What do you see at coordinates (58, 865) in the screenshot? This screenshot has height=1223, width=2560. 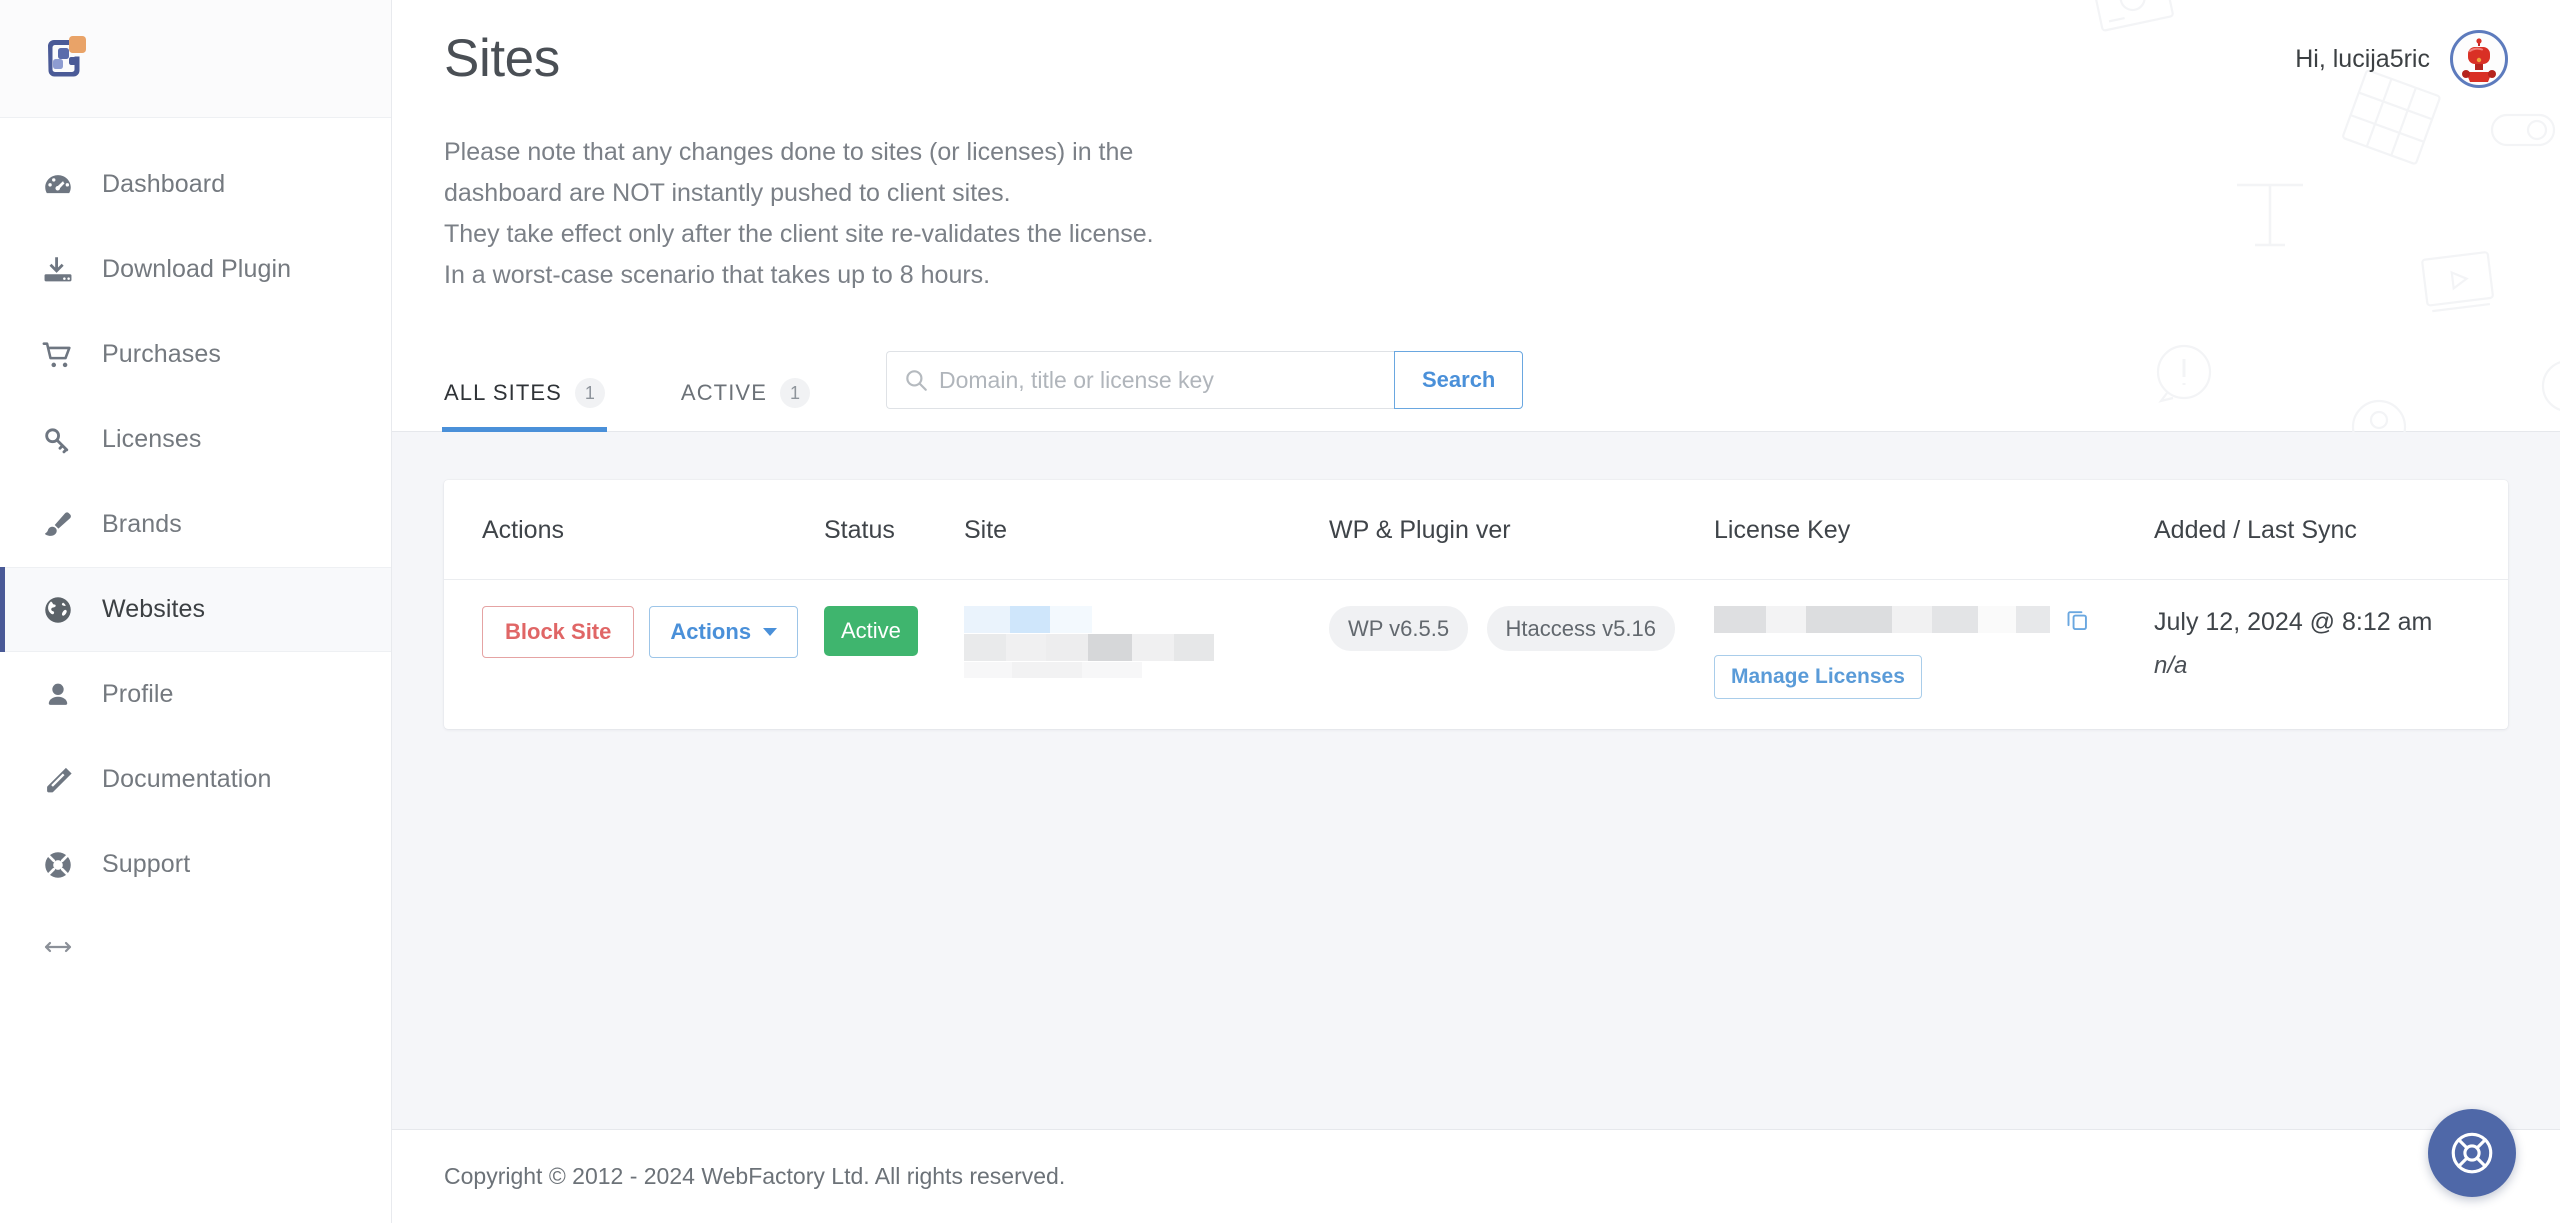 I see `lifebuoy-icon` at bounding box center [58, 865].